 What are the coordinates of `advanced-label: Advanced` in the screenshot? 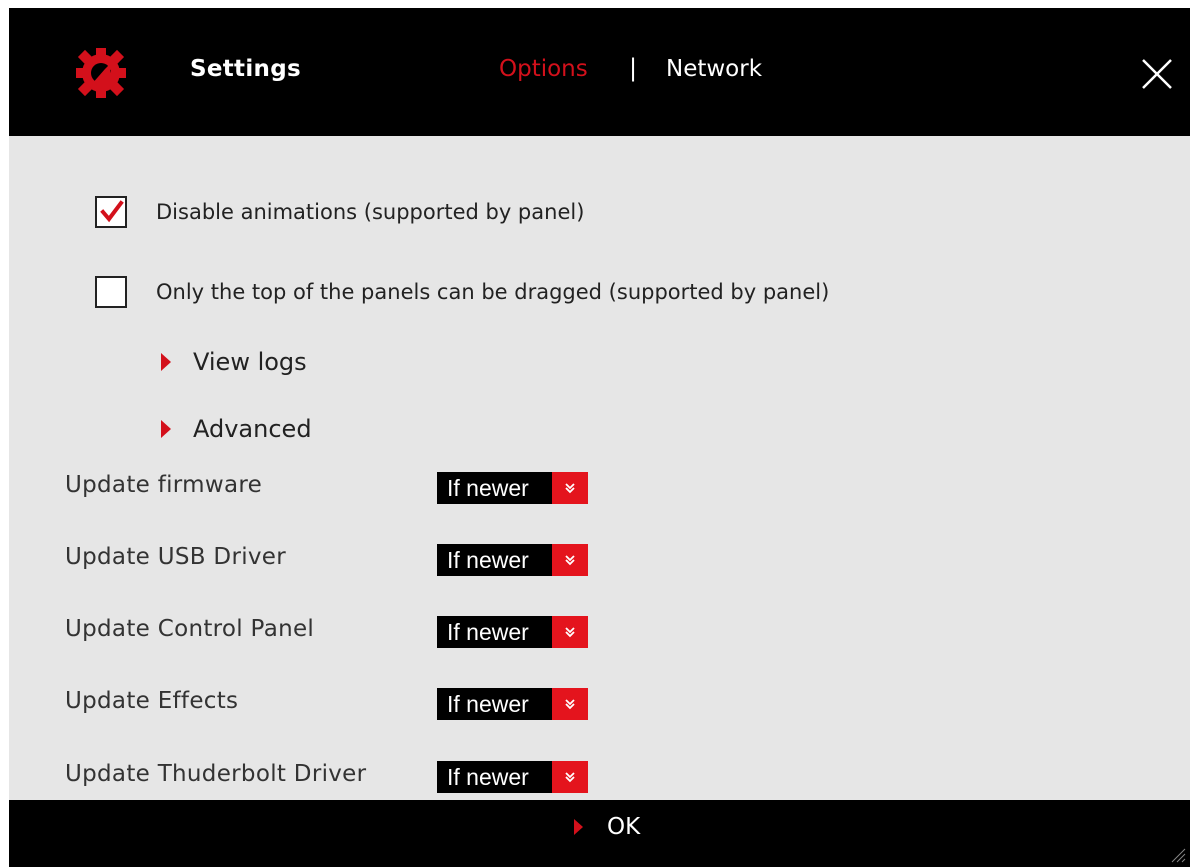 It's located at (252, 429).